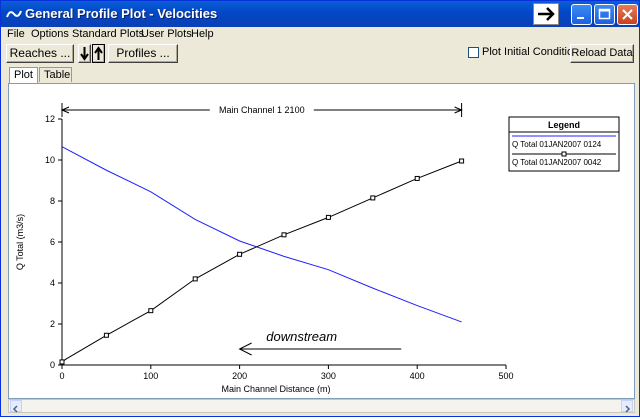 The height and width of the screenshot is (419, 640). Describe the element at coordinates (564, 154) in the screenshot. I see `legend-marker` at that location.